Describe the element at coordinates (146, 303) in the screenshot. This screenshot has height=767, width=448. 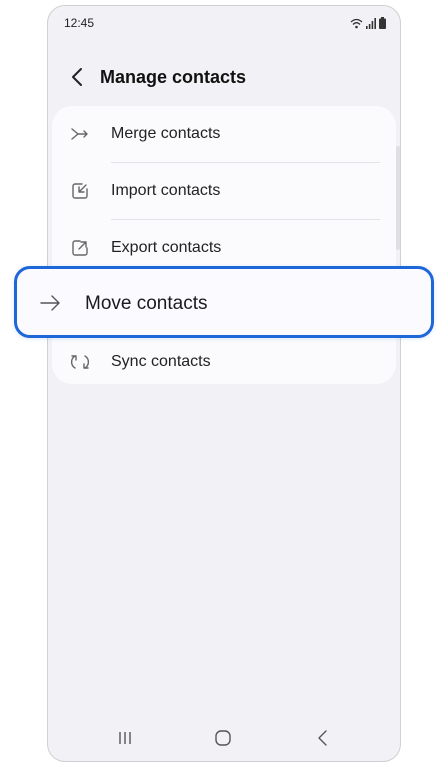
I see `menu-item-label: Move contacts` at that location.